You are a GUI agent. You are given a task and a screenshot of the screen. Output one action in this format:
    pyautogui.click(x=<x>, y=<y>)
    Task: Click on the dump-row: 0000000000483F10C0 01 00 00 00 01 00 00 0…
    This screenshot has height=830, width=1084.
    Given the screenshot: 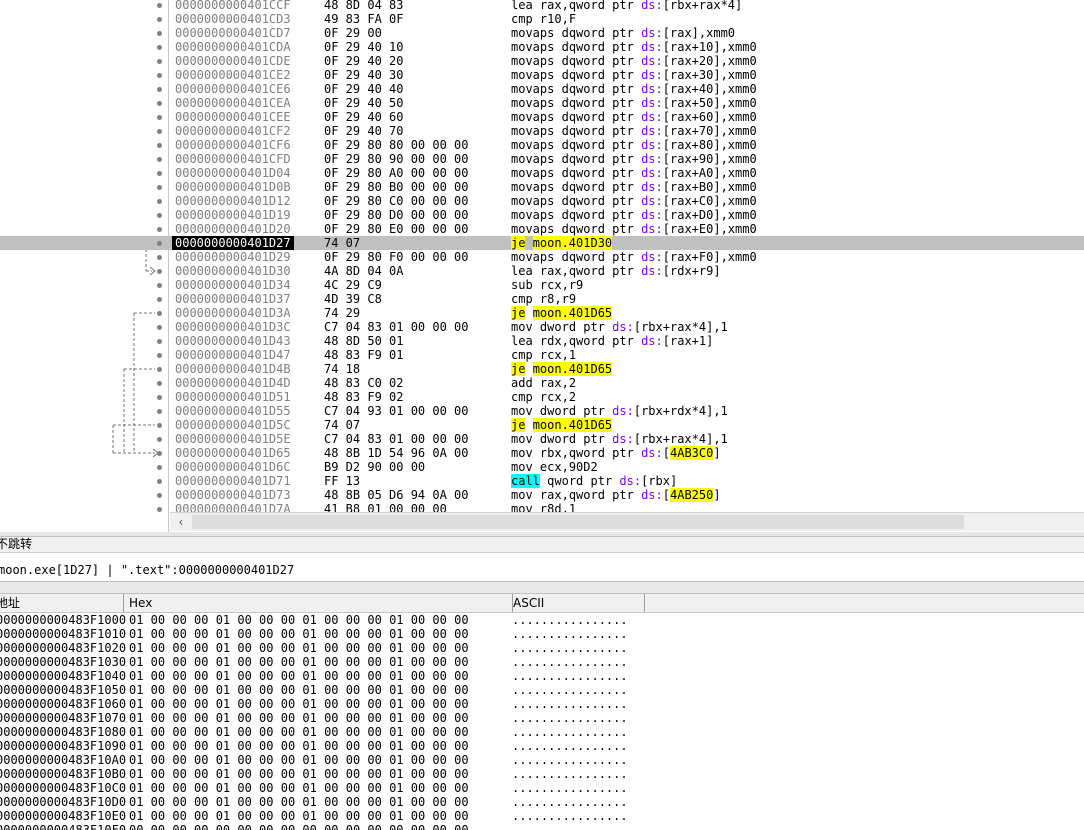 What is the action you would take?
    pyautogui.click(x=542, y=788)
    